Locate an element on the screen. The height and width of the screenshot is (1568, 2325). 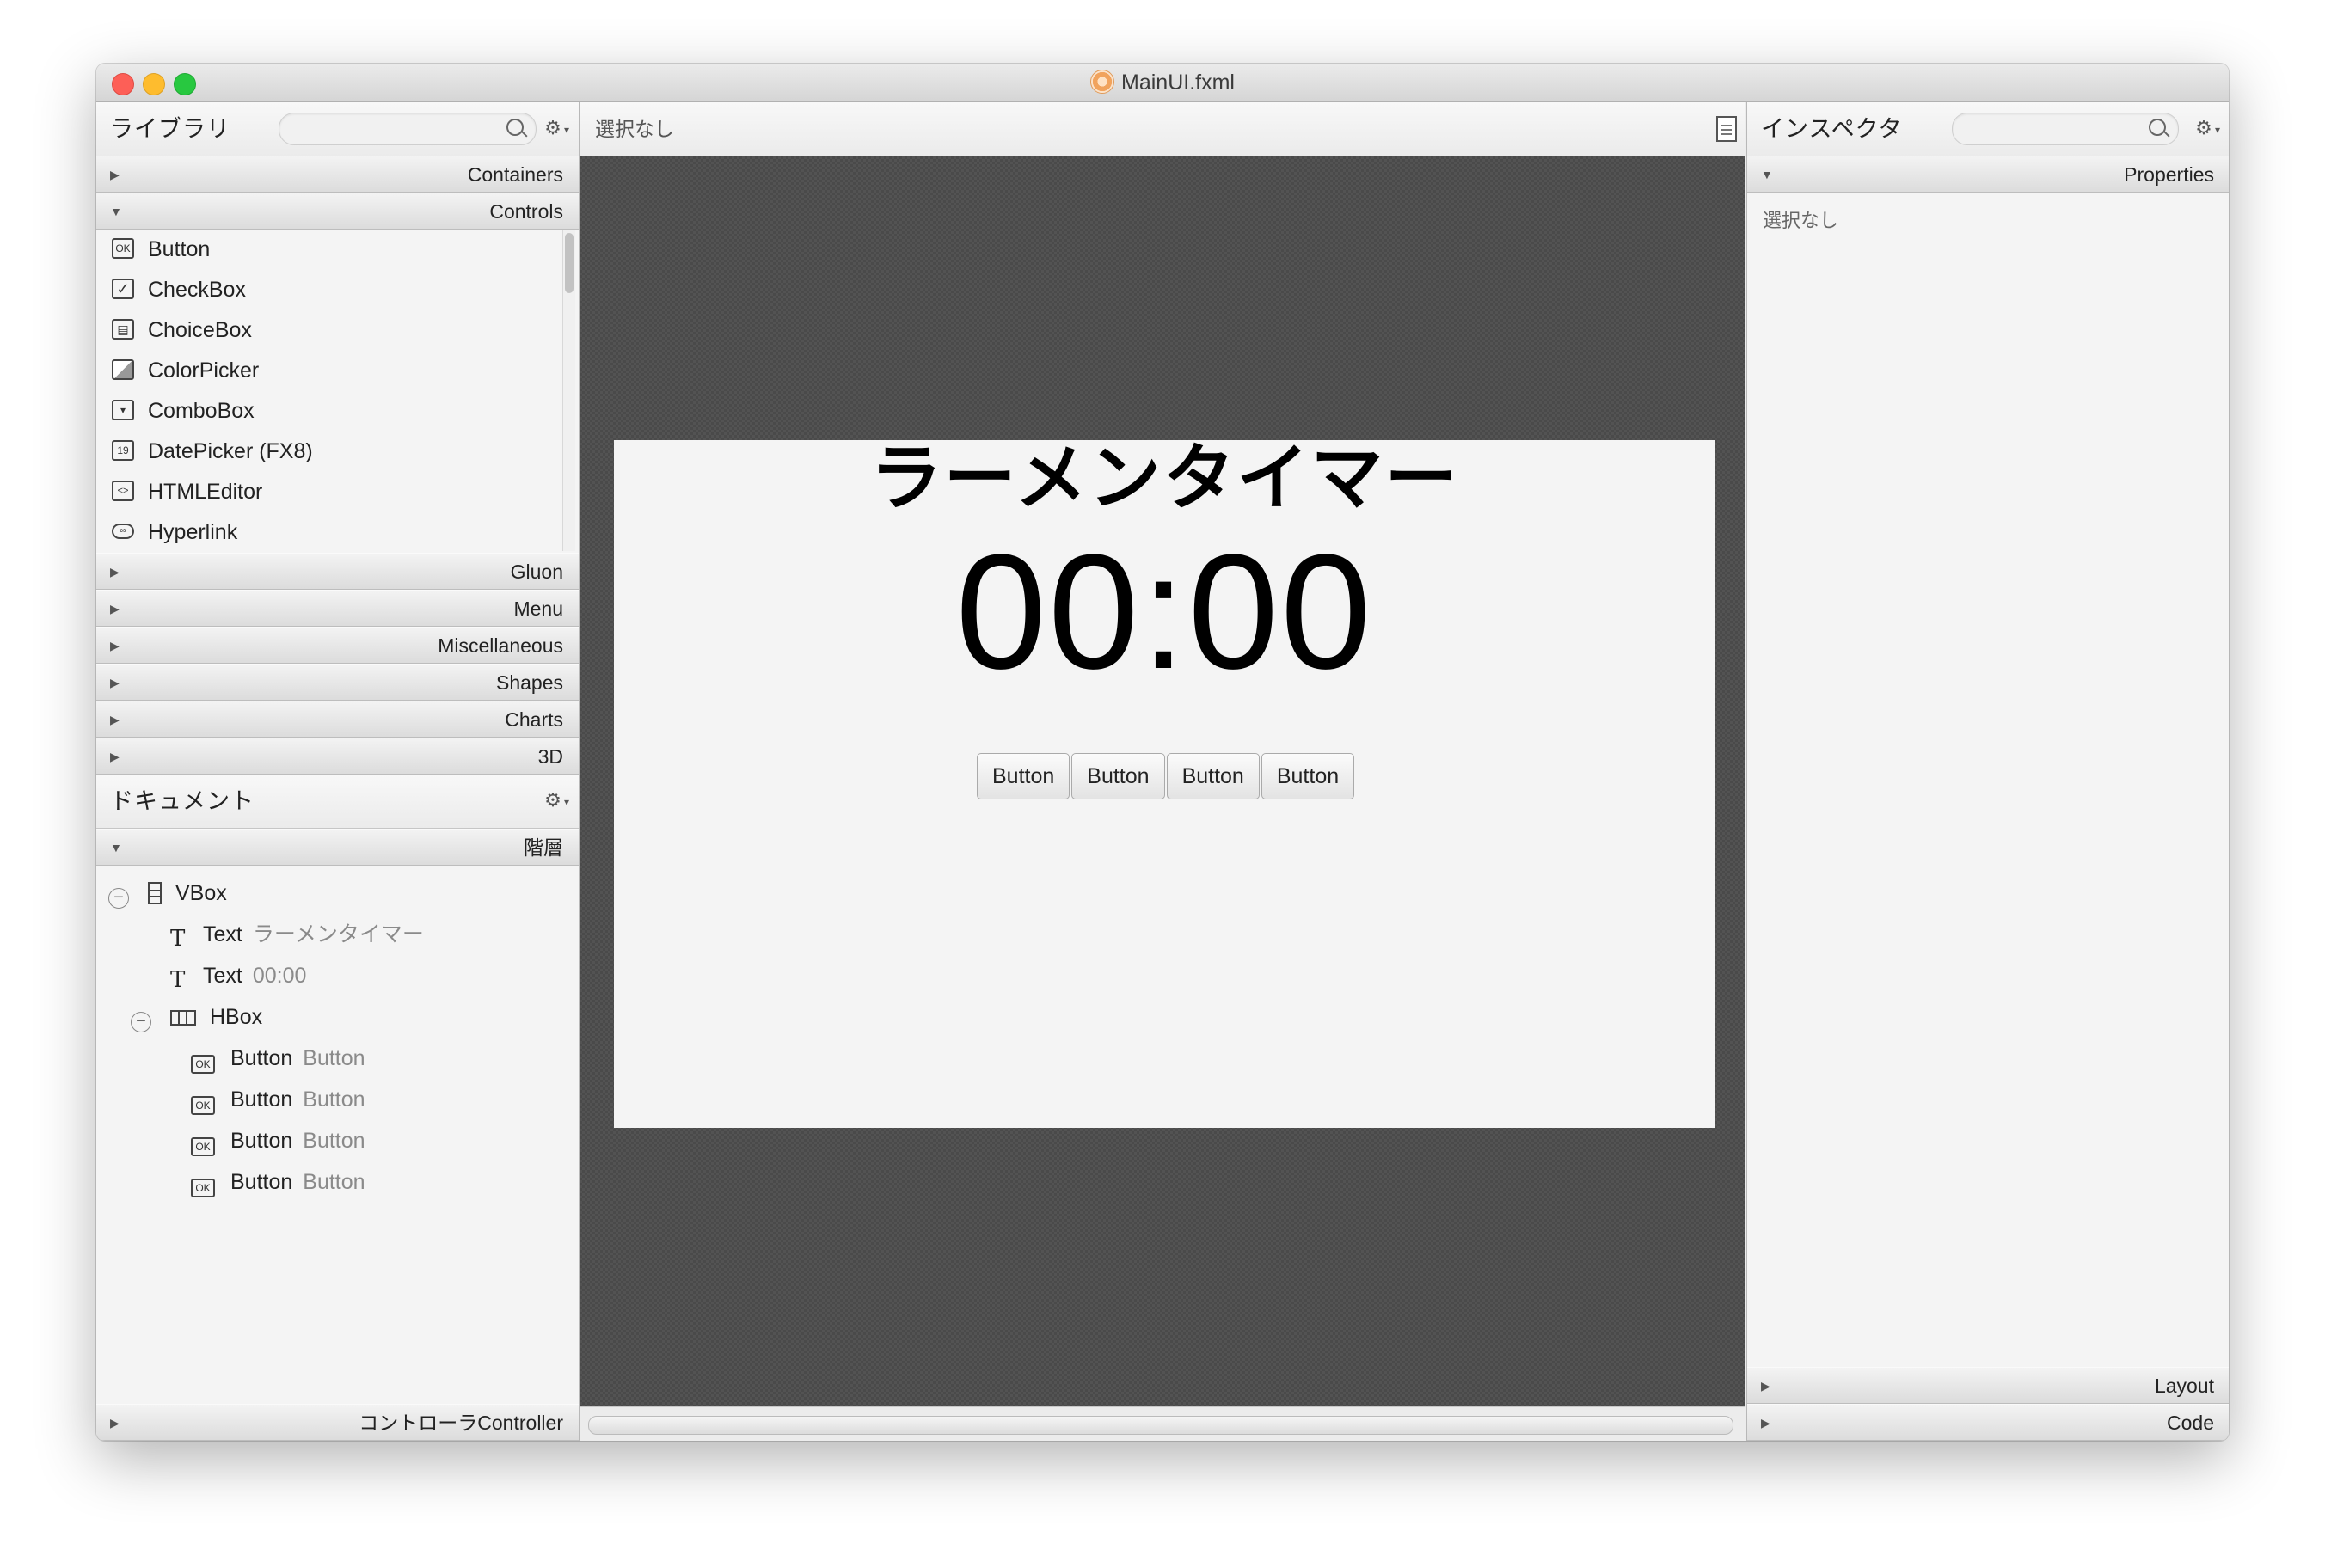
tree-node-button-1: OK Button Button is located at coordinates (278, 1058).